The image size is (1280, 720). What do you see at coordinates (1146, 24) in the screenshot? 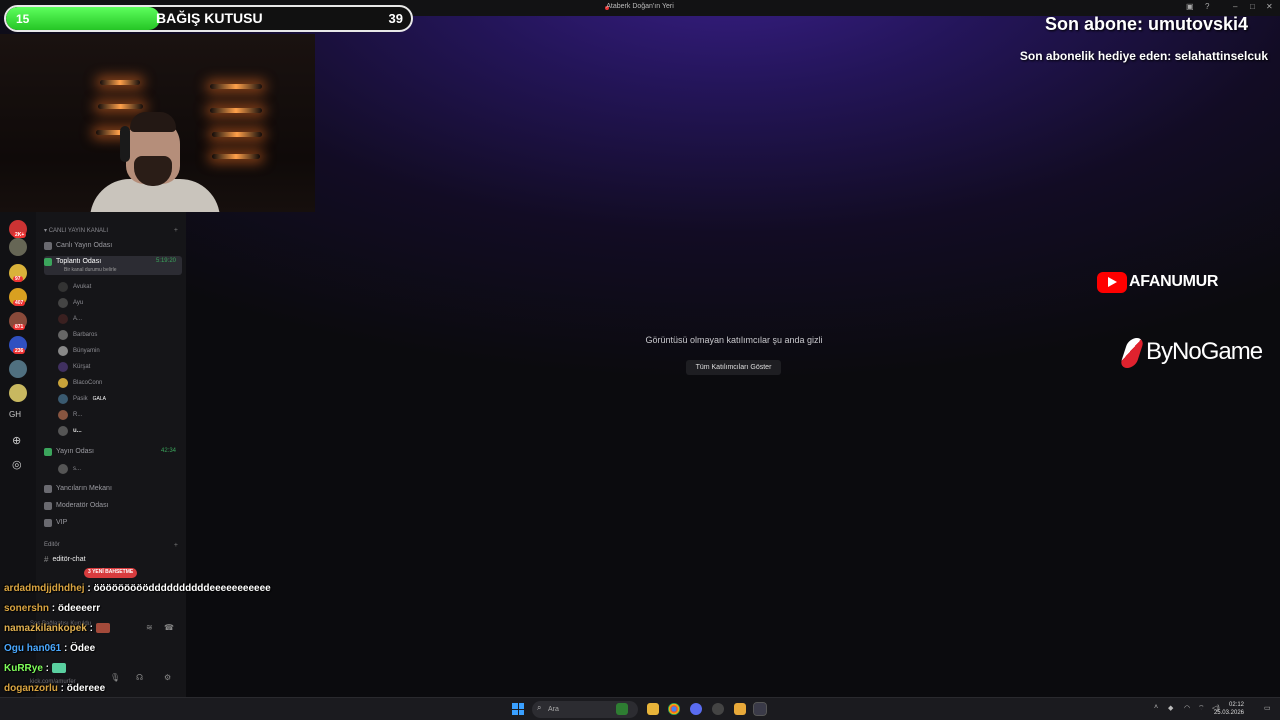
I see `last-subscriber-label: Son abone: umutovski4` at bounding box center [1146, 24].